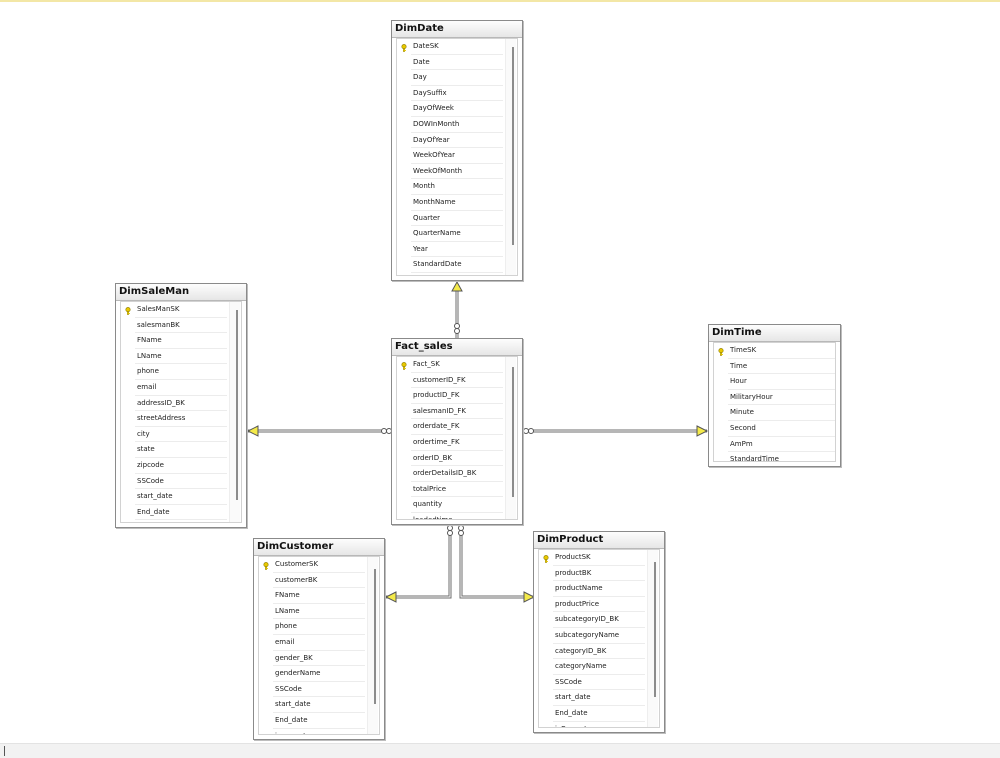 This screenshot has width=1000, height=758. What do you see at coordinates (450, 234) in the screenshot?
I see `column-row: QuarterName` at bounding box center [450, 234].